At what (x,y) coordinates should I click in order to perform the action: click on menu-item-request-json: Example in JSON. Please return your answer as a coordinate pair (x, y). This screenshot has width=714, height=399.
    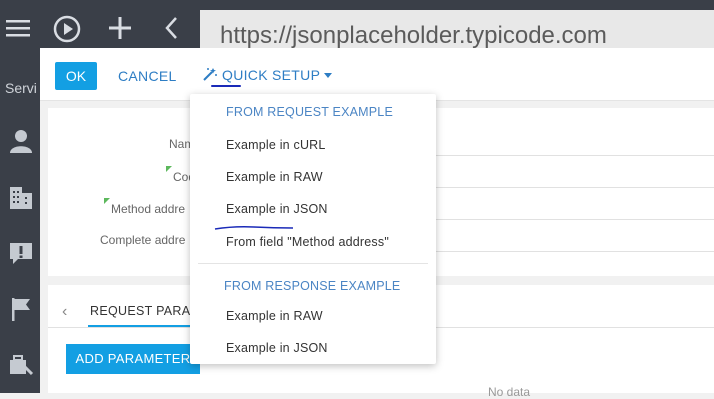
    Looking at the image, I should click on (277, 209).